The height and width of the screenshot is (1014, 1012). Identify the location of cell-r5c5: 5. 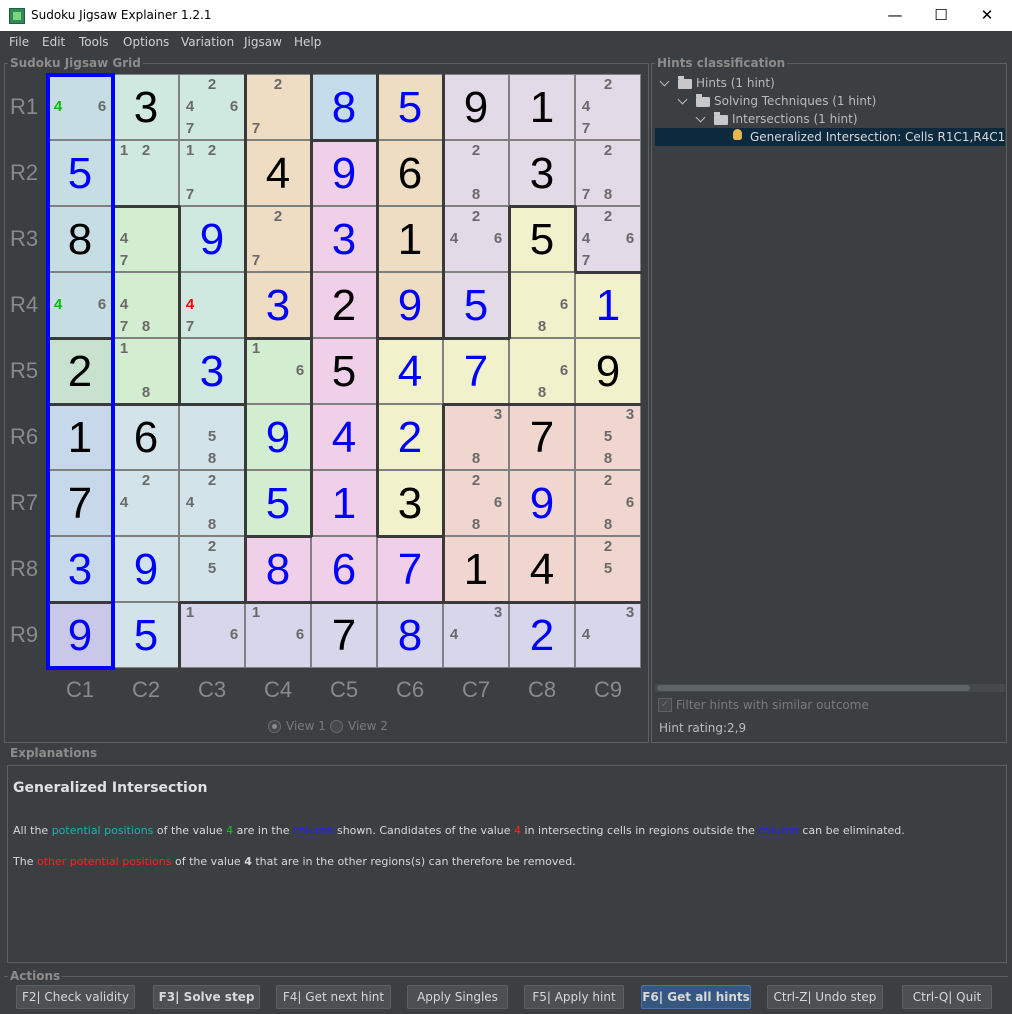
(344, 371).